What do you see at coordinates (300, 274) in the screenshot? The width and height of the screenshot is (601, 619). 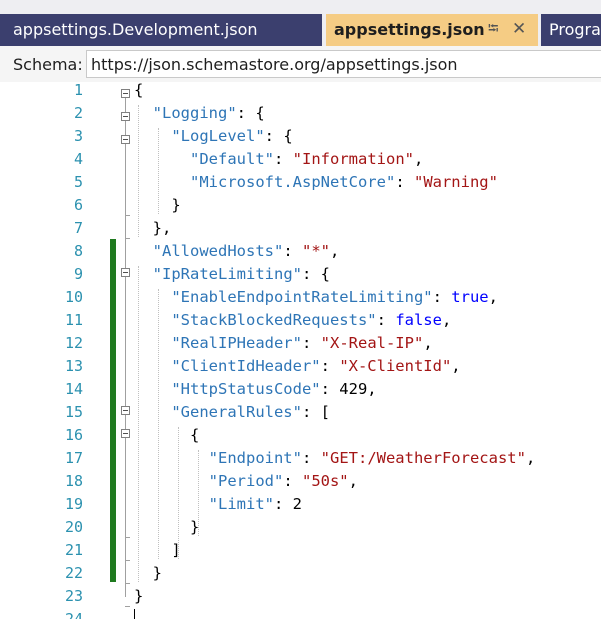 I see `code-line: 9 "IpRateLimiting": {` at bounding box center [300, 274].